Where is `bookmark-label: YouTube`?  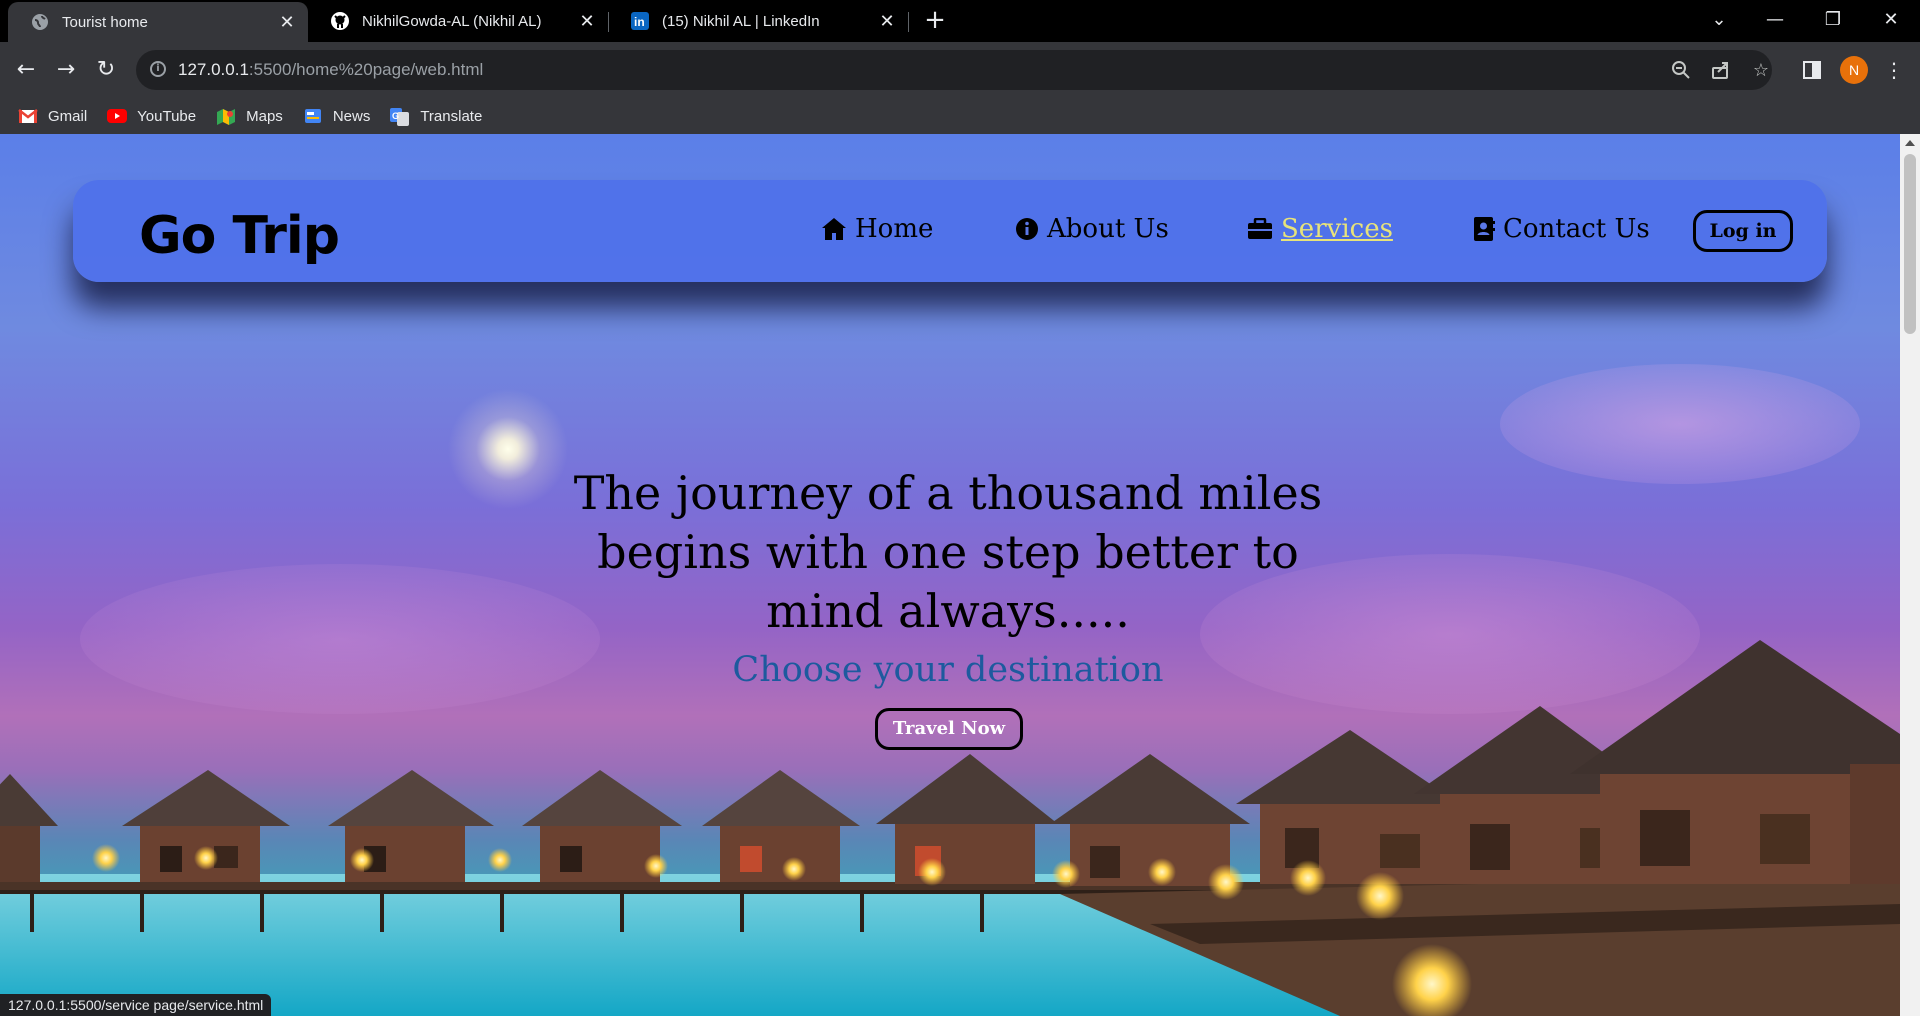 bookmark-label: YouTube is located at coordinates (167, 116).